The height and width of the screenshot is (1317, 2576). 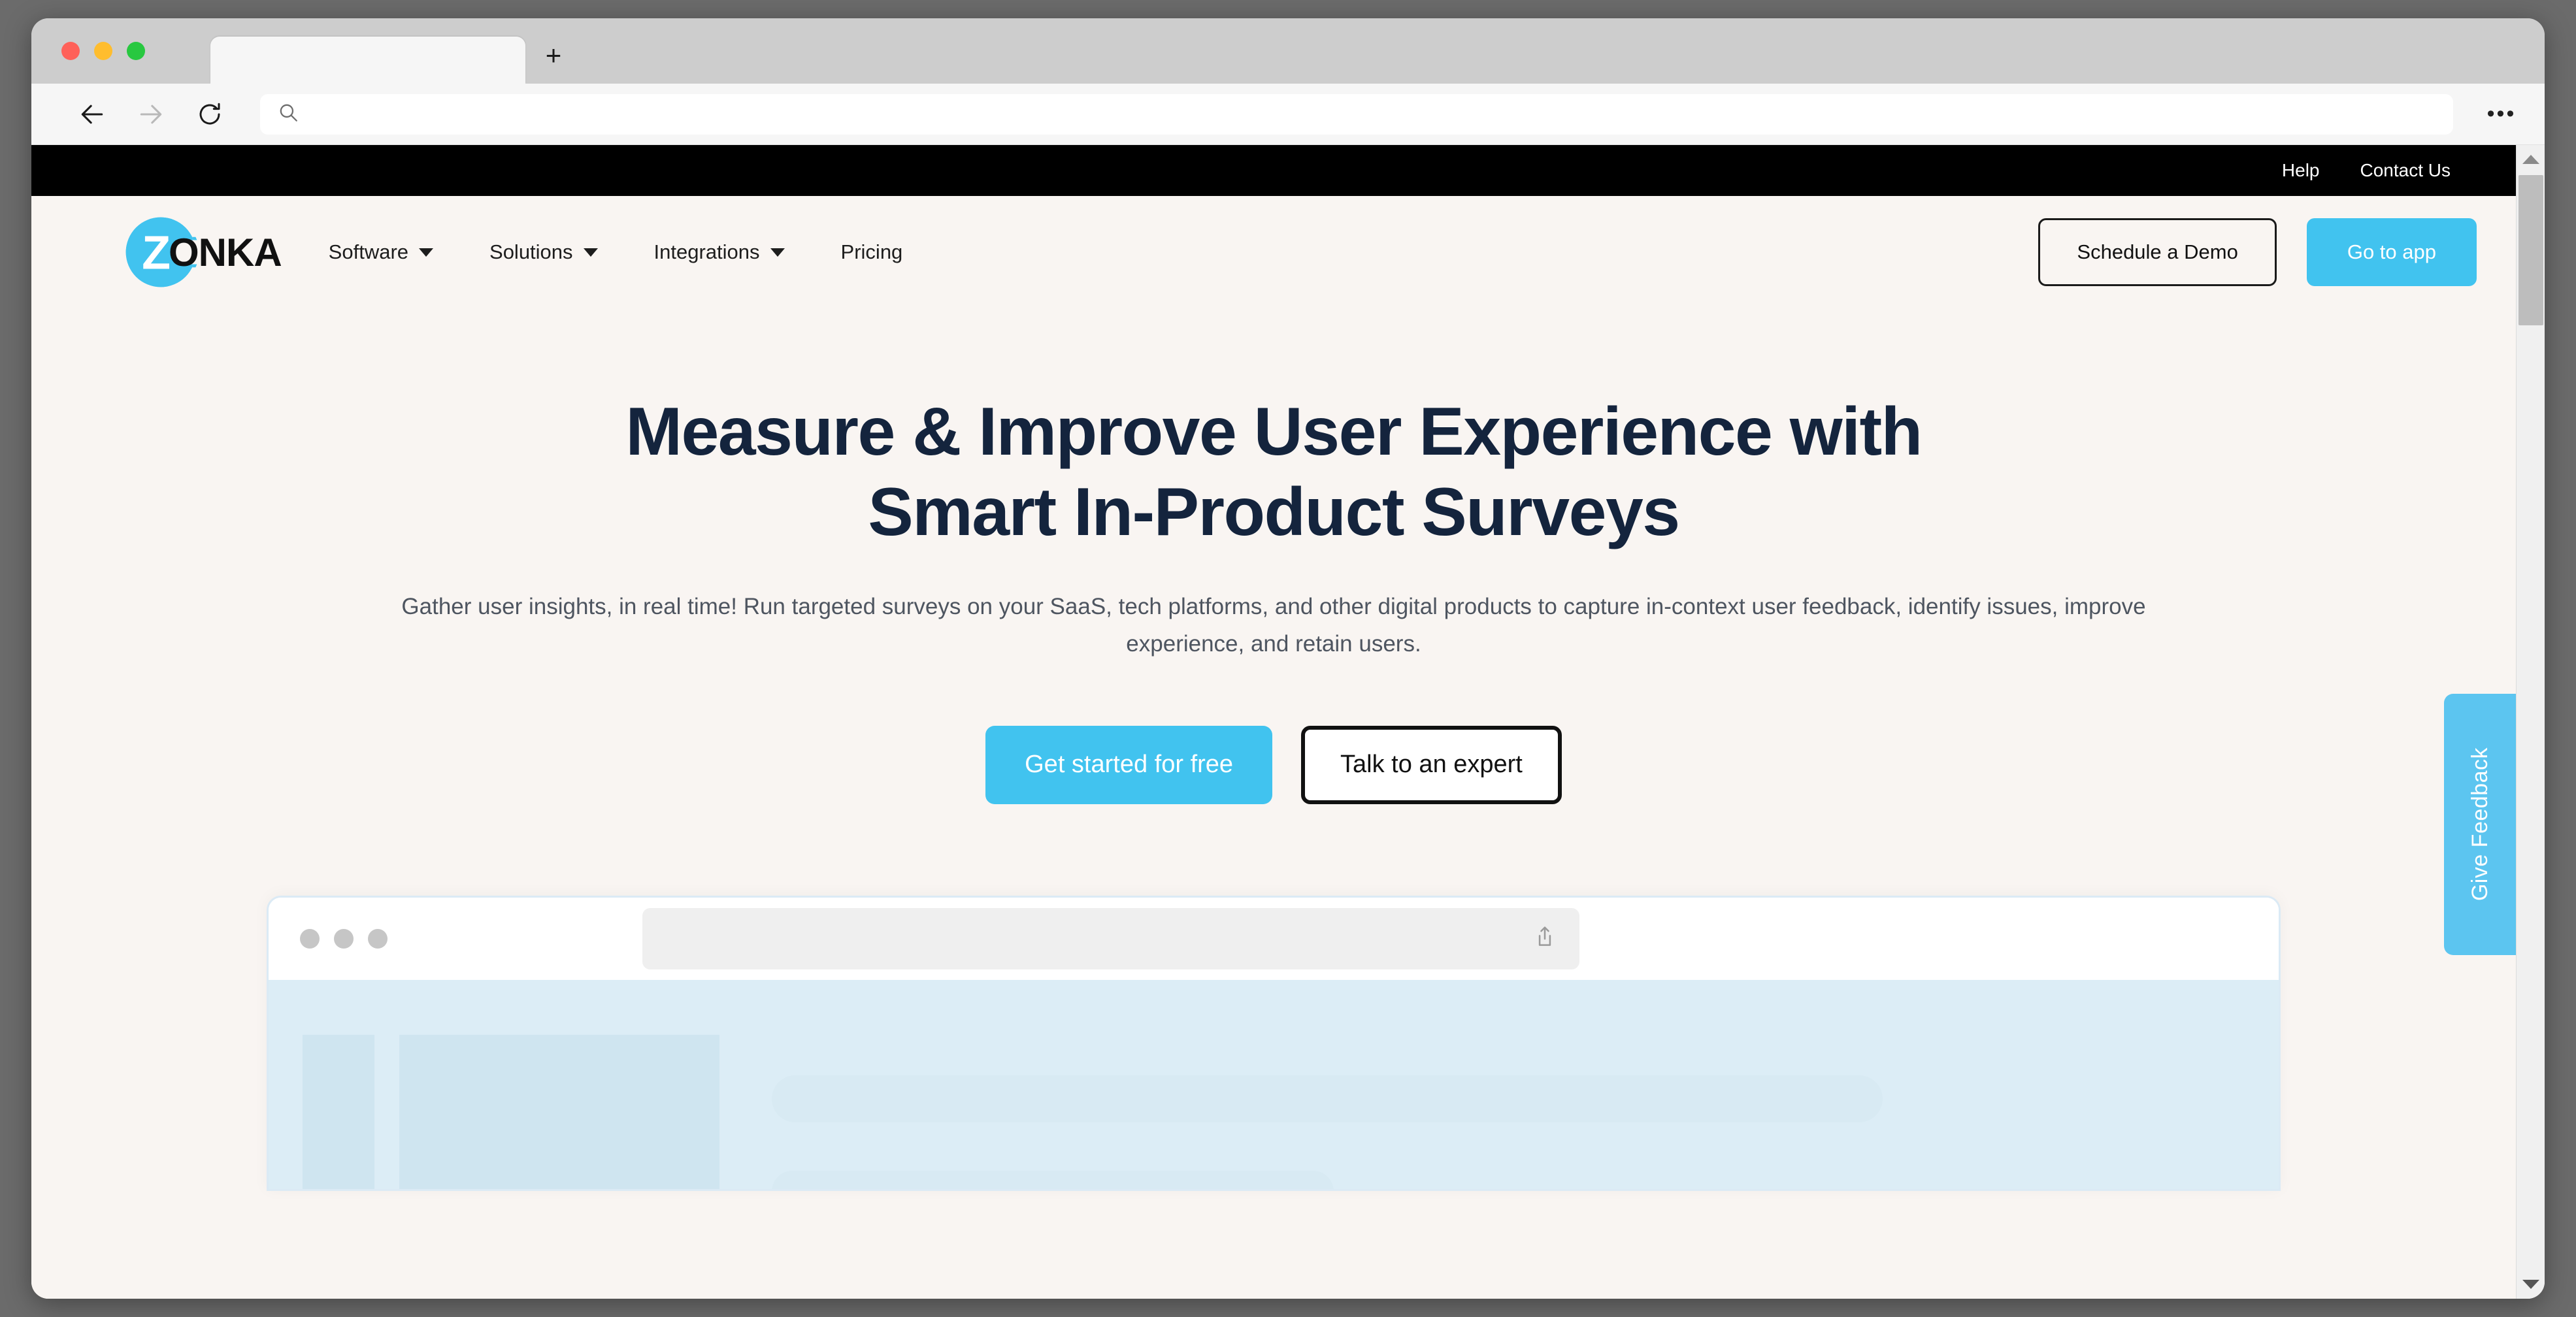 I want to click on browser-tab-title, so click(x=367, y=44).